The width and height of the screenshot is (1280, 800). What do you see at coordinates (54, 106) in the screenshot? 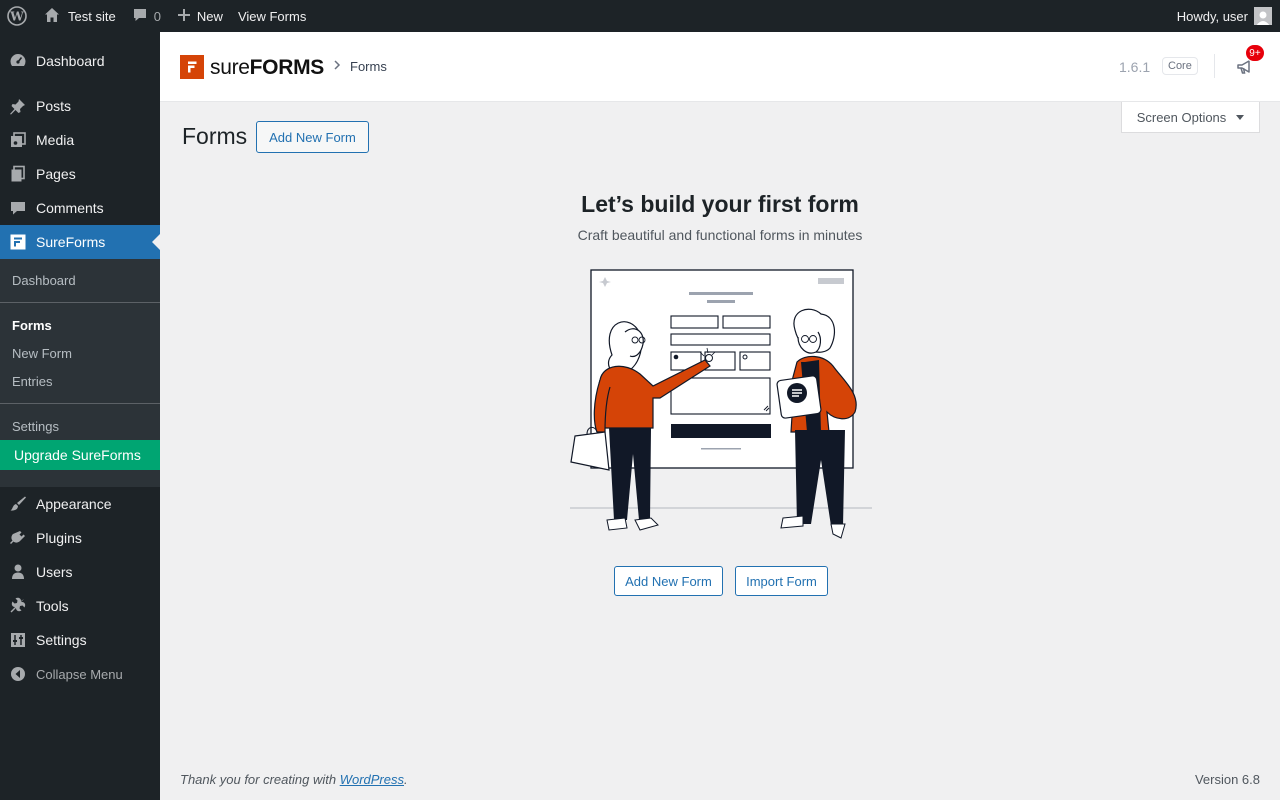
I see `sidebar-item-label: Posts` at bounding box center [54, 106].